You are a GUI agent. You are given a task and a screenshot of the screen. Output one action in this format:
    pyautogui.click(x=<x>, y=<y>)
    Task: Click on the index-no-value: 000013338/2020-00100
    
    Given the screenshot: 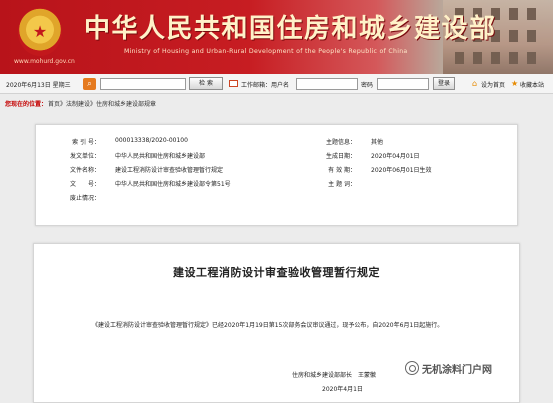 What is the action you would take?
    pyautogui.click(x=151, y=140)
    